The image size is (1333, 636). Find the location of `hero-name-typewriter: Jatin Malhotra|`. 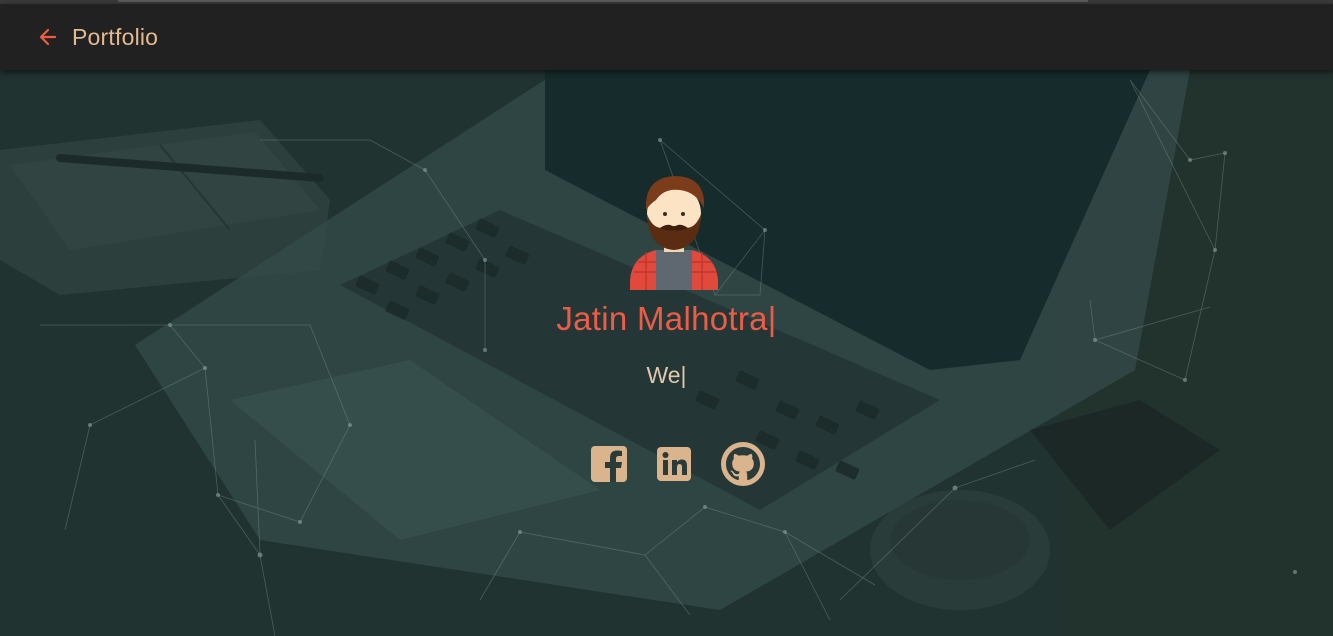

hero-name-typewriter: Jatin Malhotra| is located at coordinates (666, 319).